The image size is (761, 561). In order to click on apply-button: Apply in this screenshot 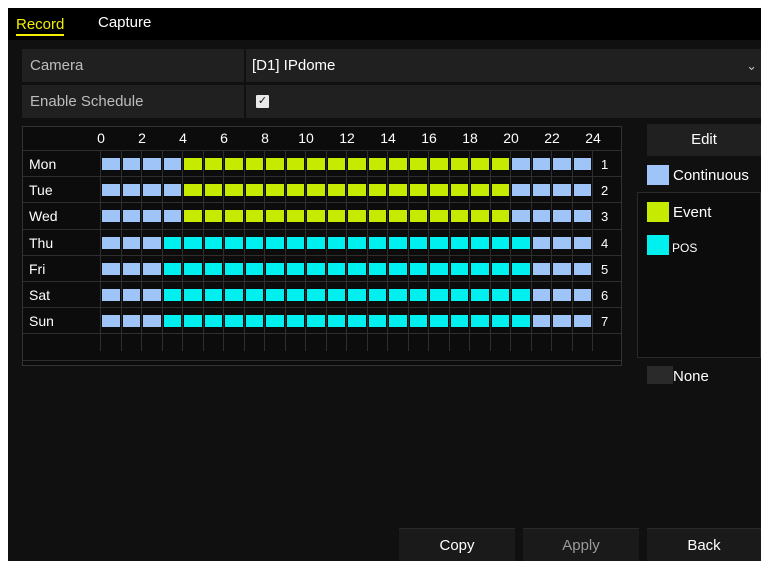, I will do `click(581, 544)`.